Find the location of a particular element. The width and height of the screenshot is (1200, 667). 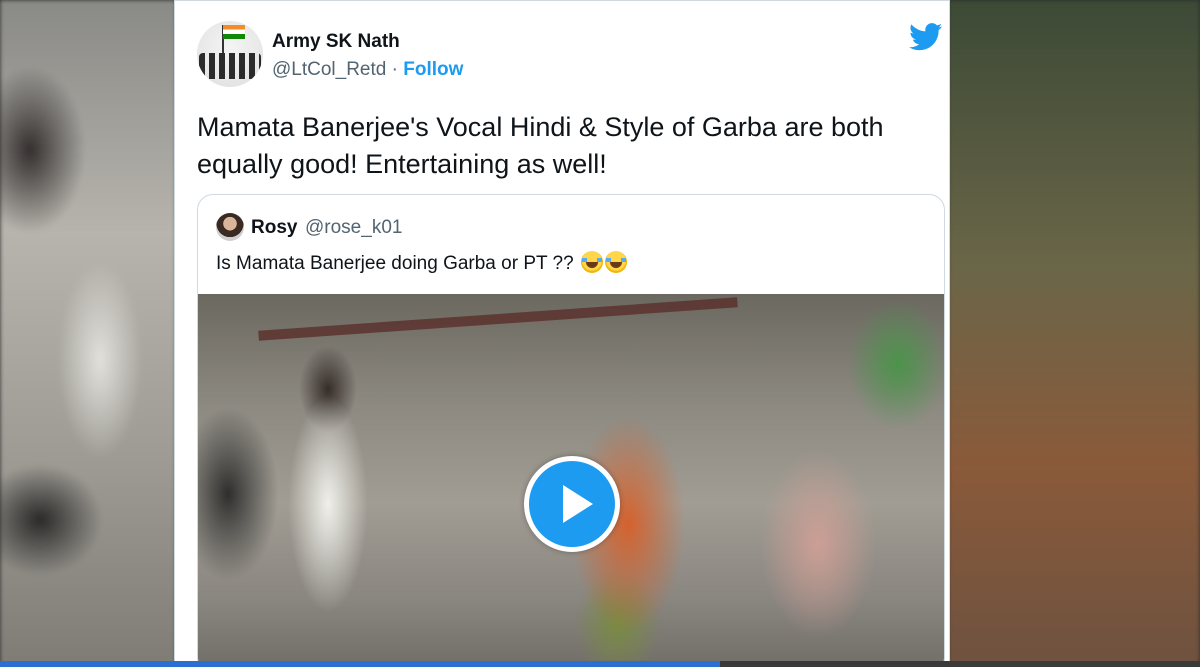

follow-button: Follow is located at coordinates (433, 69).